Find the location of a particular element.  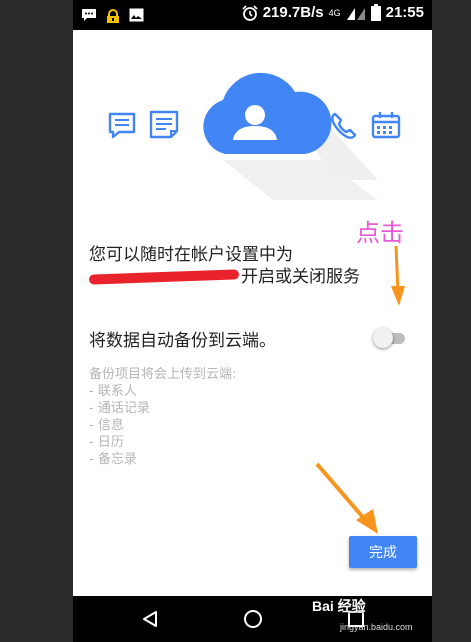

signal-icon is located at coordinates (355, 13).